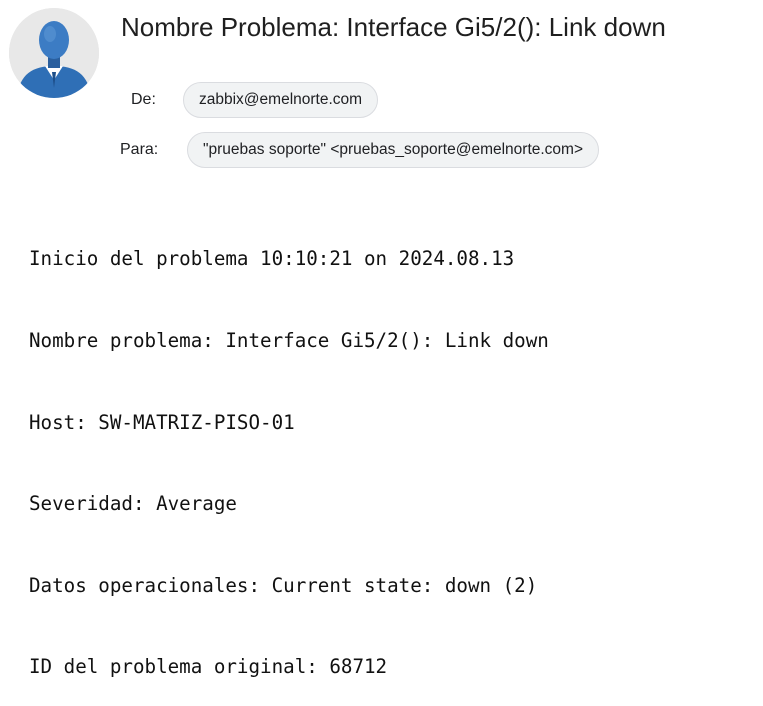  I want to click on user-avatar-icon, so click(54, 53).